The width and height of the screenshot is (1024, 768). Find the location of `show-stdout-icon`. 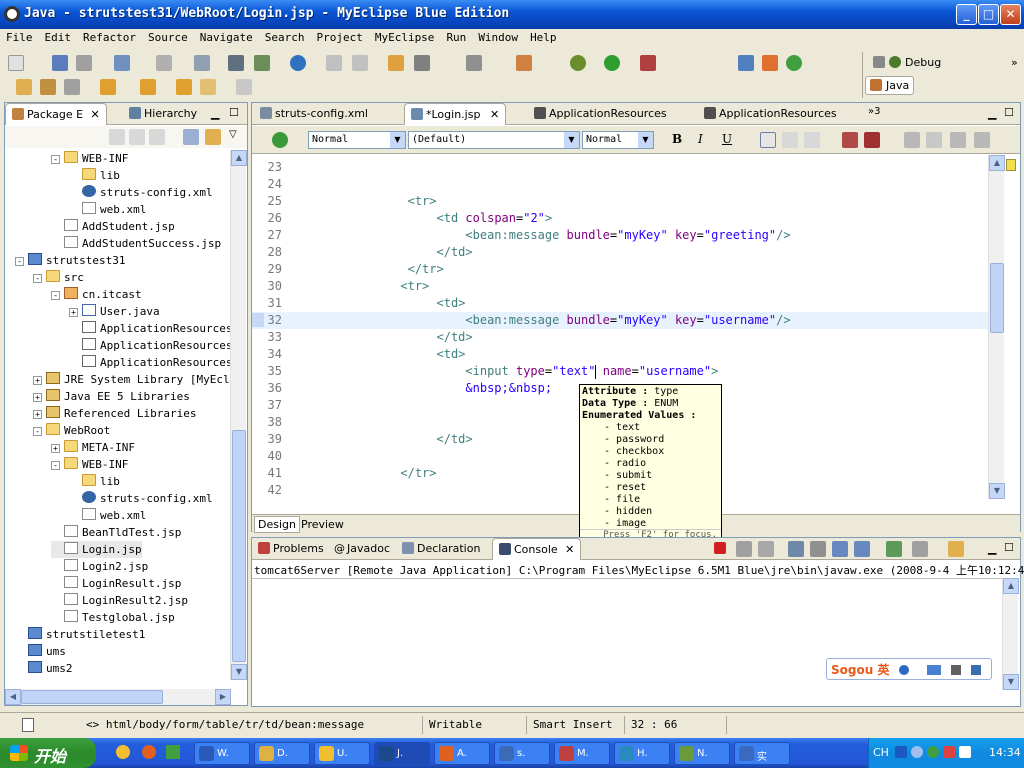

show-stdout-icon is located at coordinates (840, 549).